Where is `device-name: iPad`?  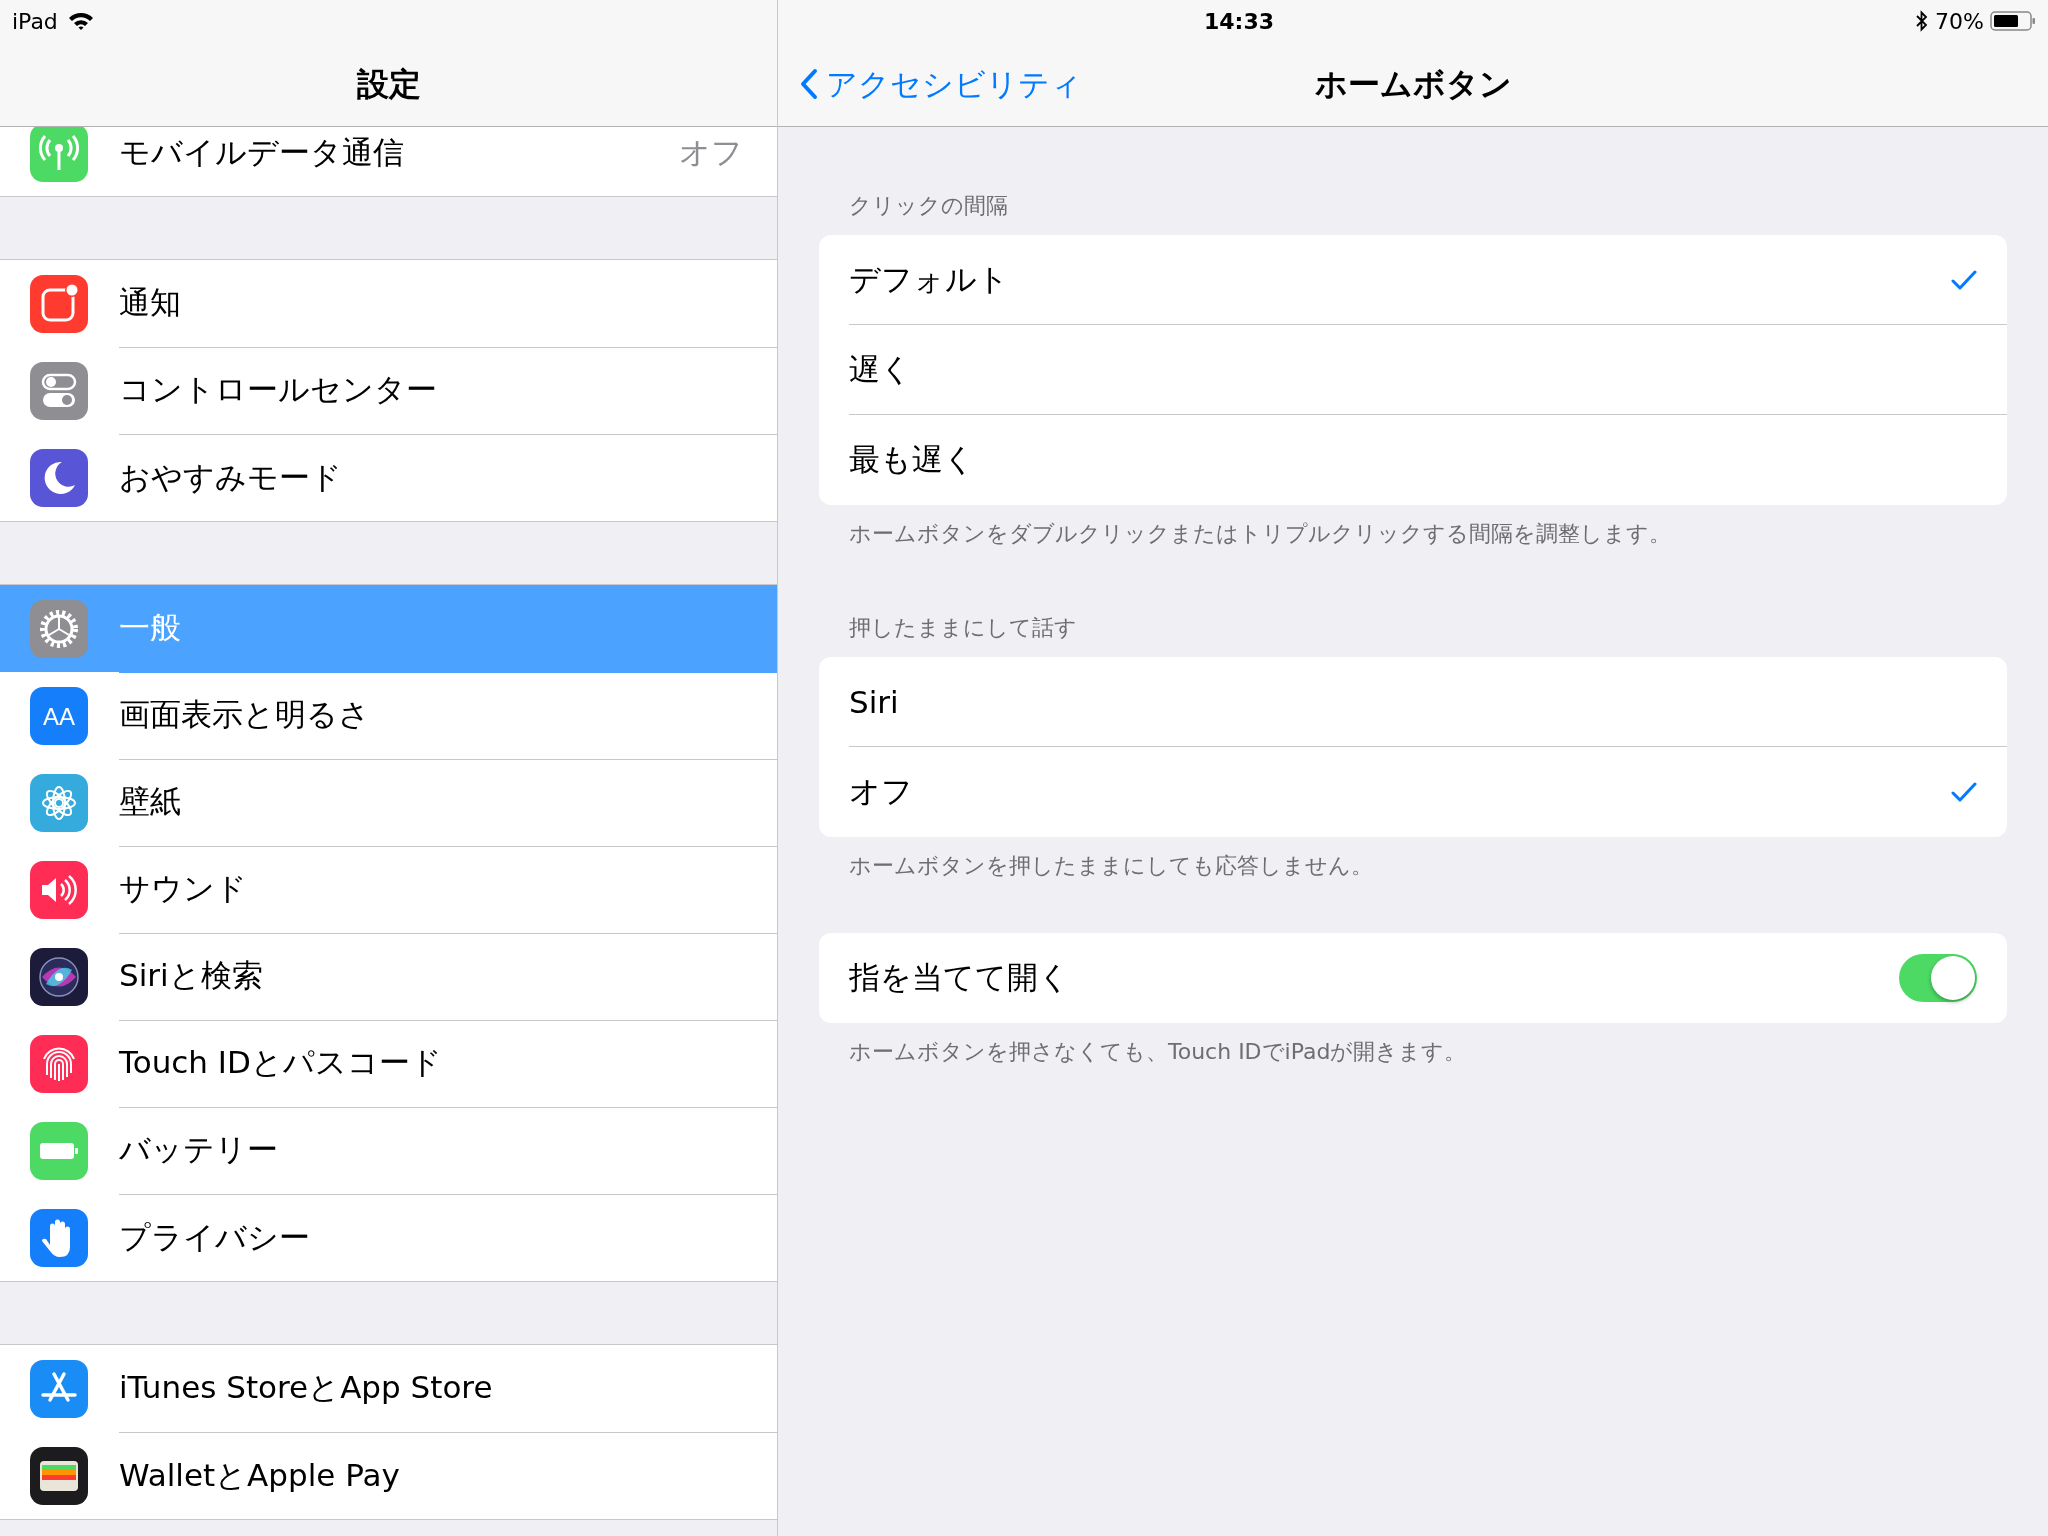 device-name: iPad is located at coordinates (35, 21).